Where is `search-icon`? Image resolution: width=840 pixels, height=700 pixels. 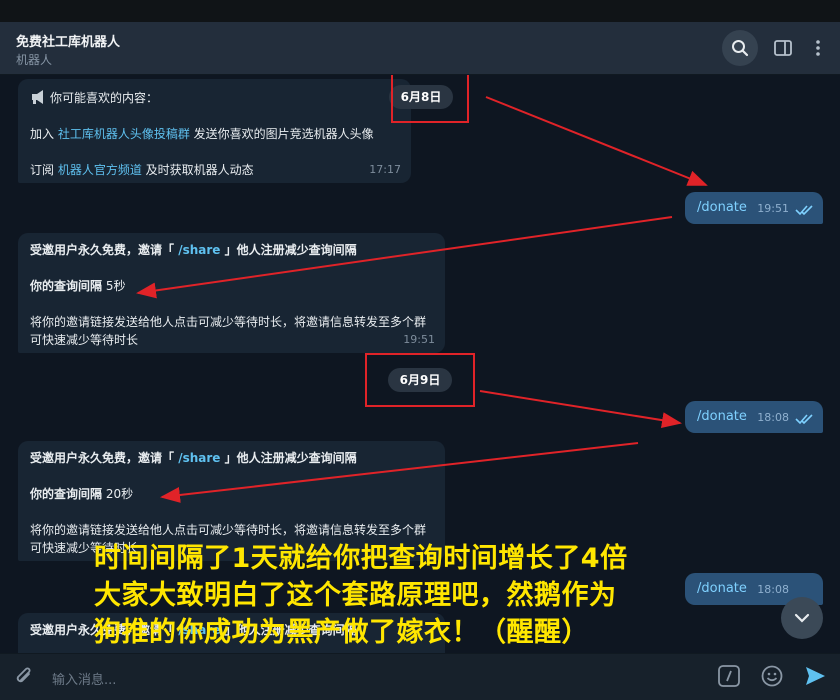
search-icon is located at coordinates (740, 48).